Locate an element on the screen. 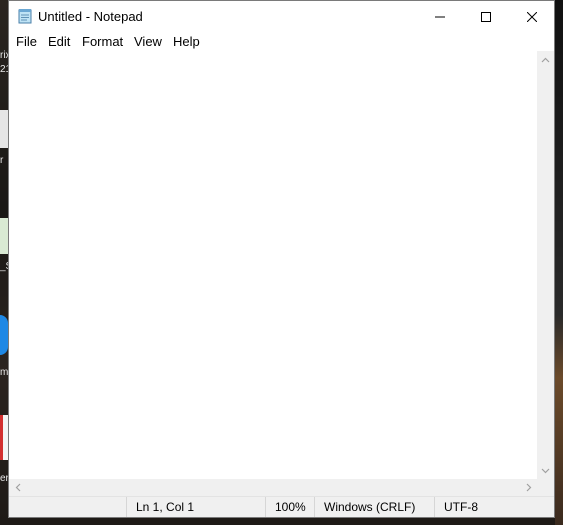 Image resolution: width=563 pixels, height=525 pixels. scroll-down-arrow-icon is located at coordinates (545, 470).